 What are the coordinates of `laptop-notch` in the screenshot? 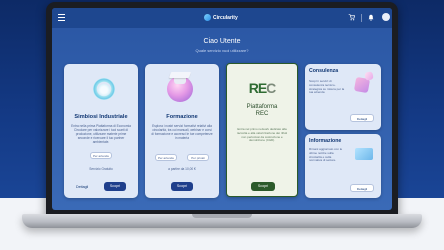 It's located at (222, 216).